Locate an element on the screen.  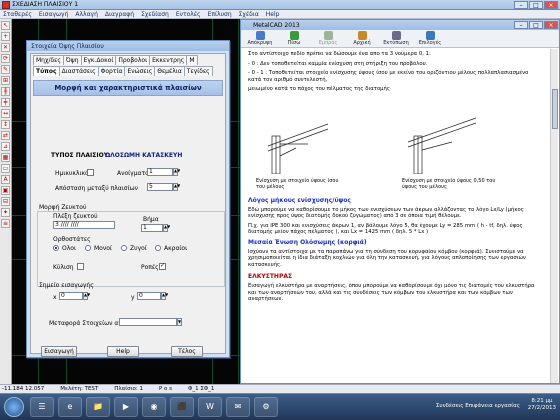
menu-item-solve: Επίλυση is located at coordinates (220, 14).